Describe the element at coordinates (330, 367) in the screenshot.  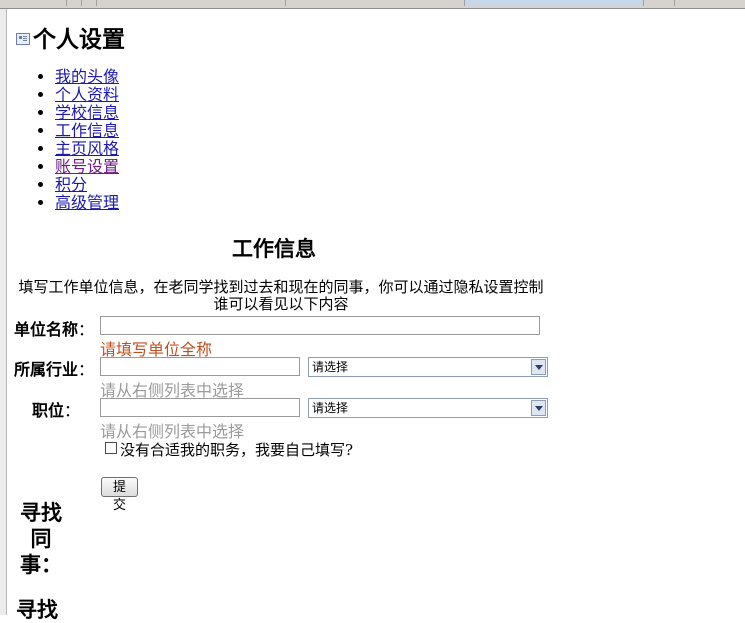
I see `industry-select-value: 请选择` at that location.